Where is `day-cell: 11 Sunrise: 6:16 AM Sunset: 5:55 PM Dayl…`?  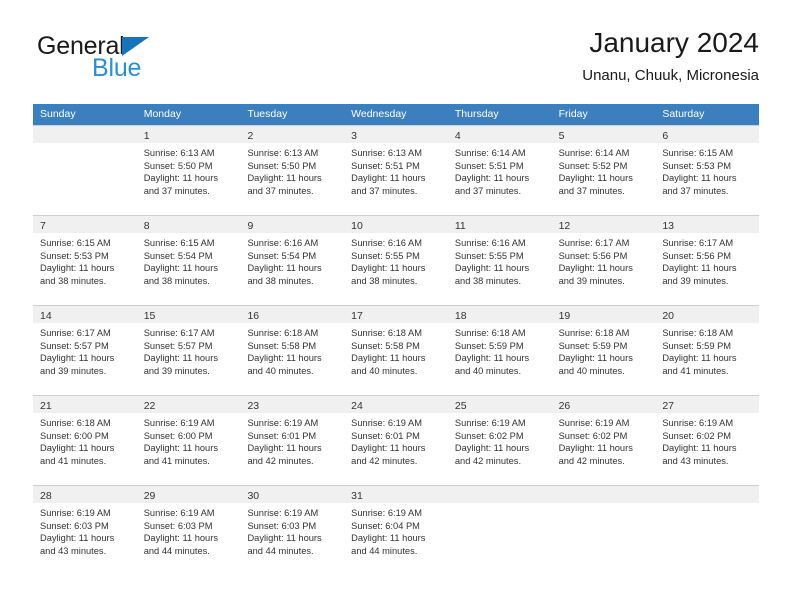 day-cell: 11 Sunrise: 6:16 AM Sunset: 5:55 PM Dayl… is located at coordinates (499, 260).